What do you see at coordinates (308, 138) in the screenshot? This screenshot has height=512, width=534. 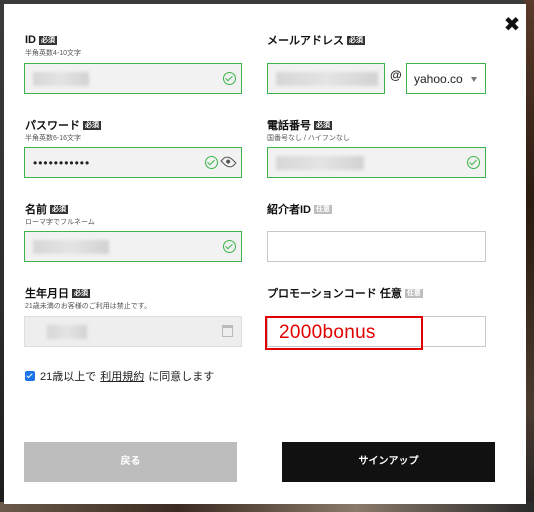 I see `phone-hint: 国番号なし / ハイフンなし` at bounding box center [308, 138].